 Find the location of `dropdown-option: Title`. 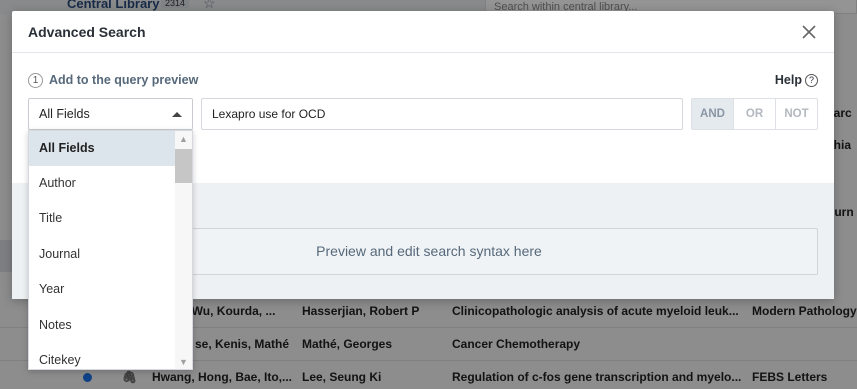

dropdown-option: Title is located at coordinates (102, 218).